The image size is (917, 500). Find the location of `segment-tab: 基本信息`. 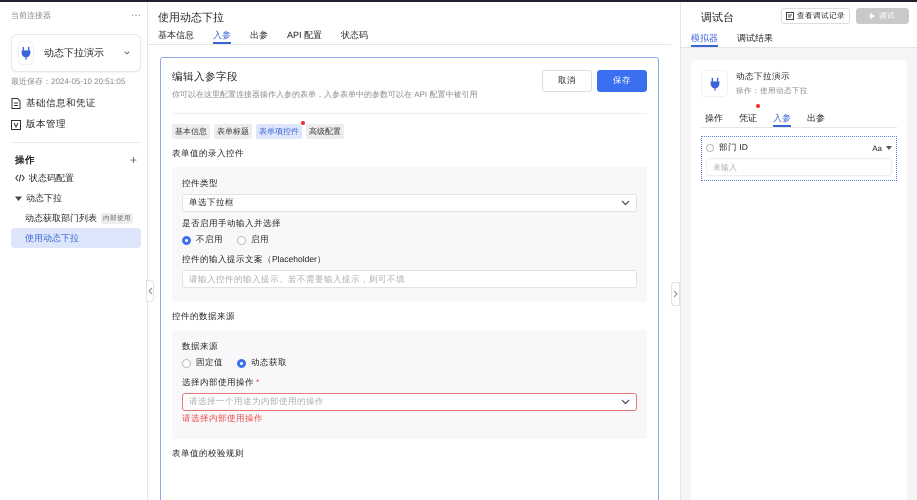

segment-tab: 基本信息 is located at coordinates (191, 131).